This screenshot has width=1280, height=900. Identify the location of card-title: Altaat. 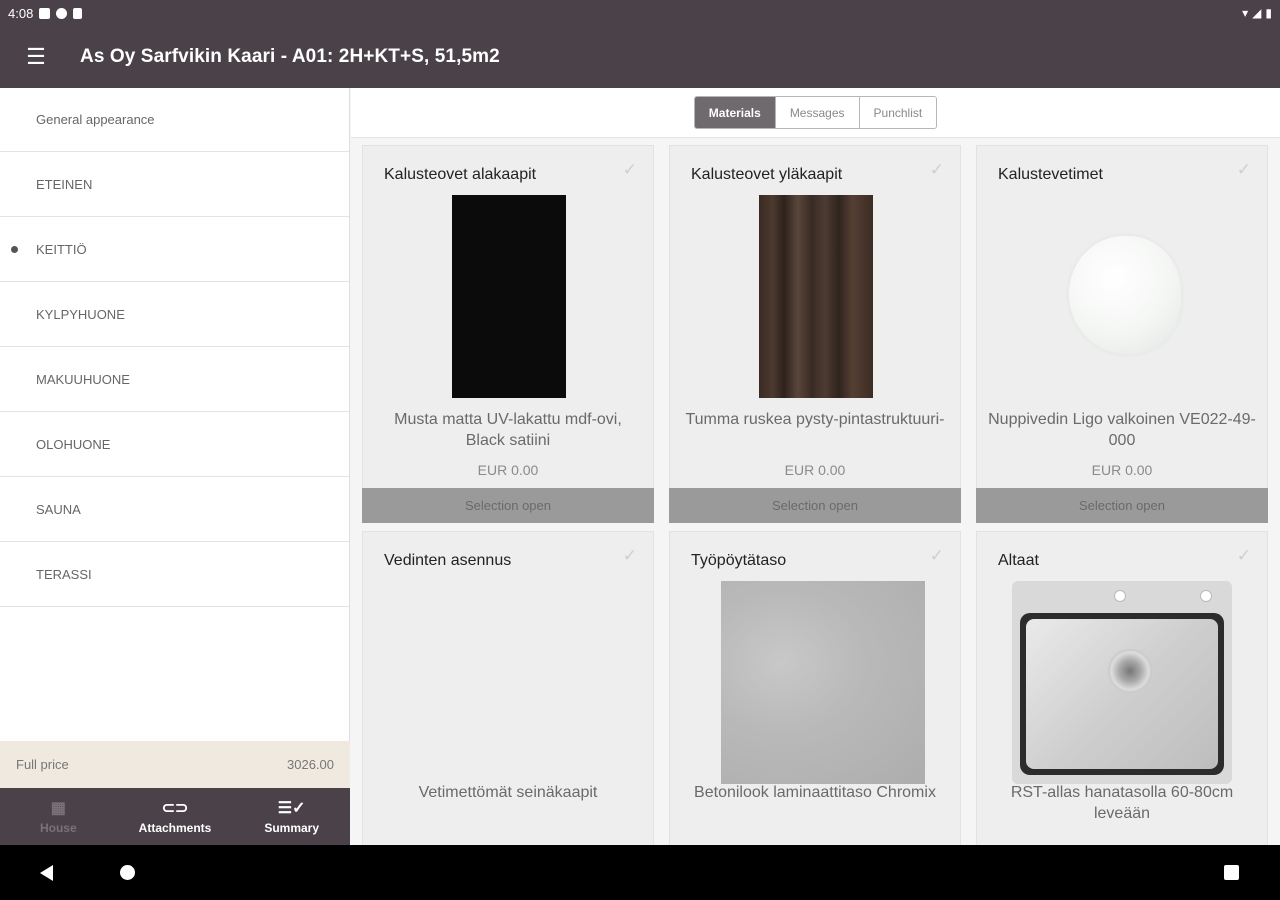
(1018, 560).